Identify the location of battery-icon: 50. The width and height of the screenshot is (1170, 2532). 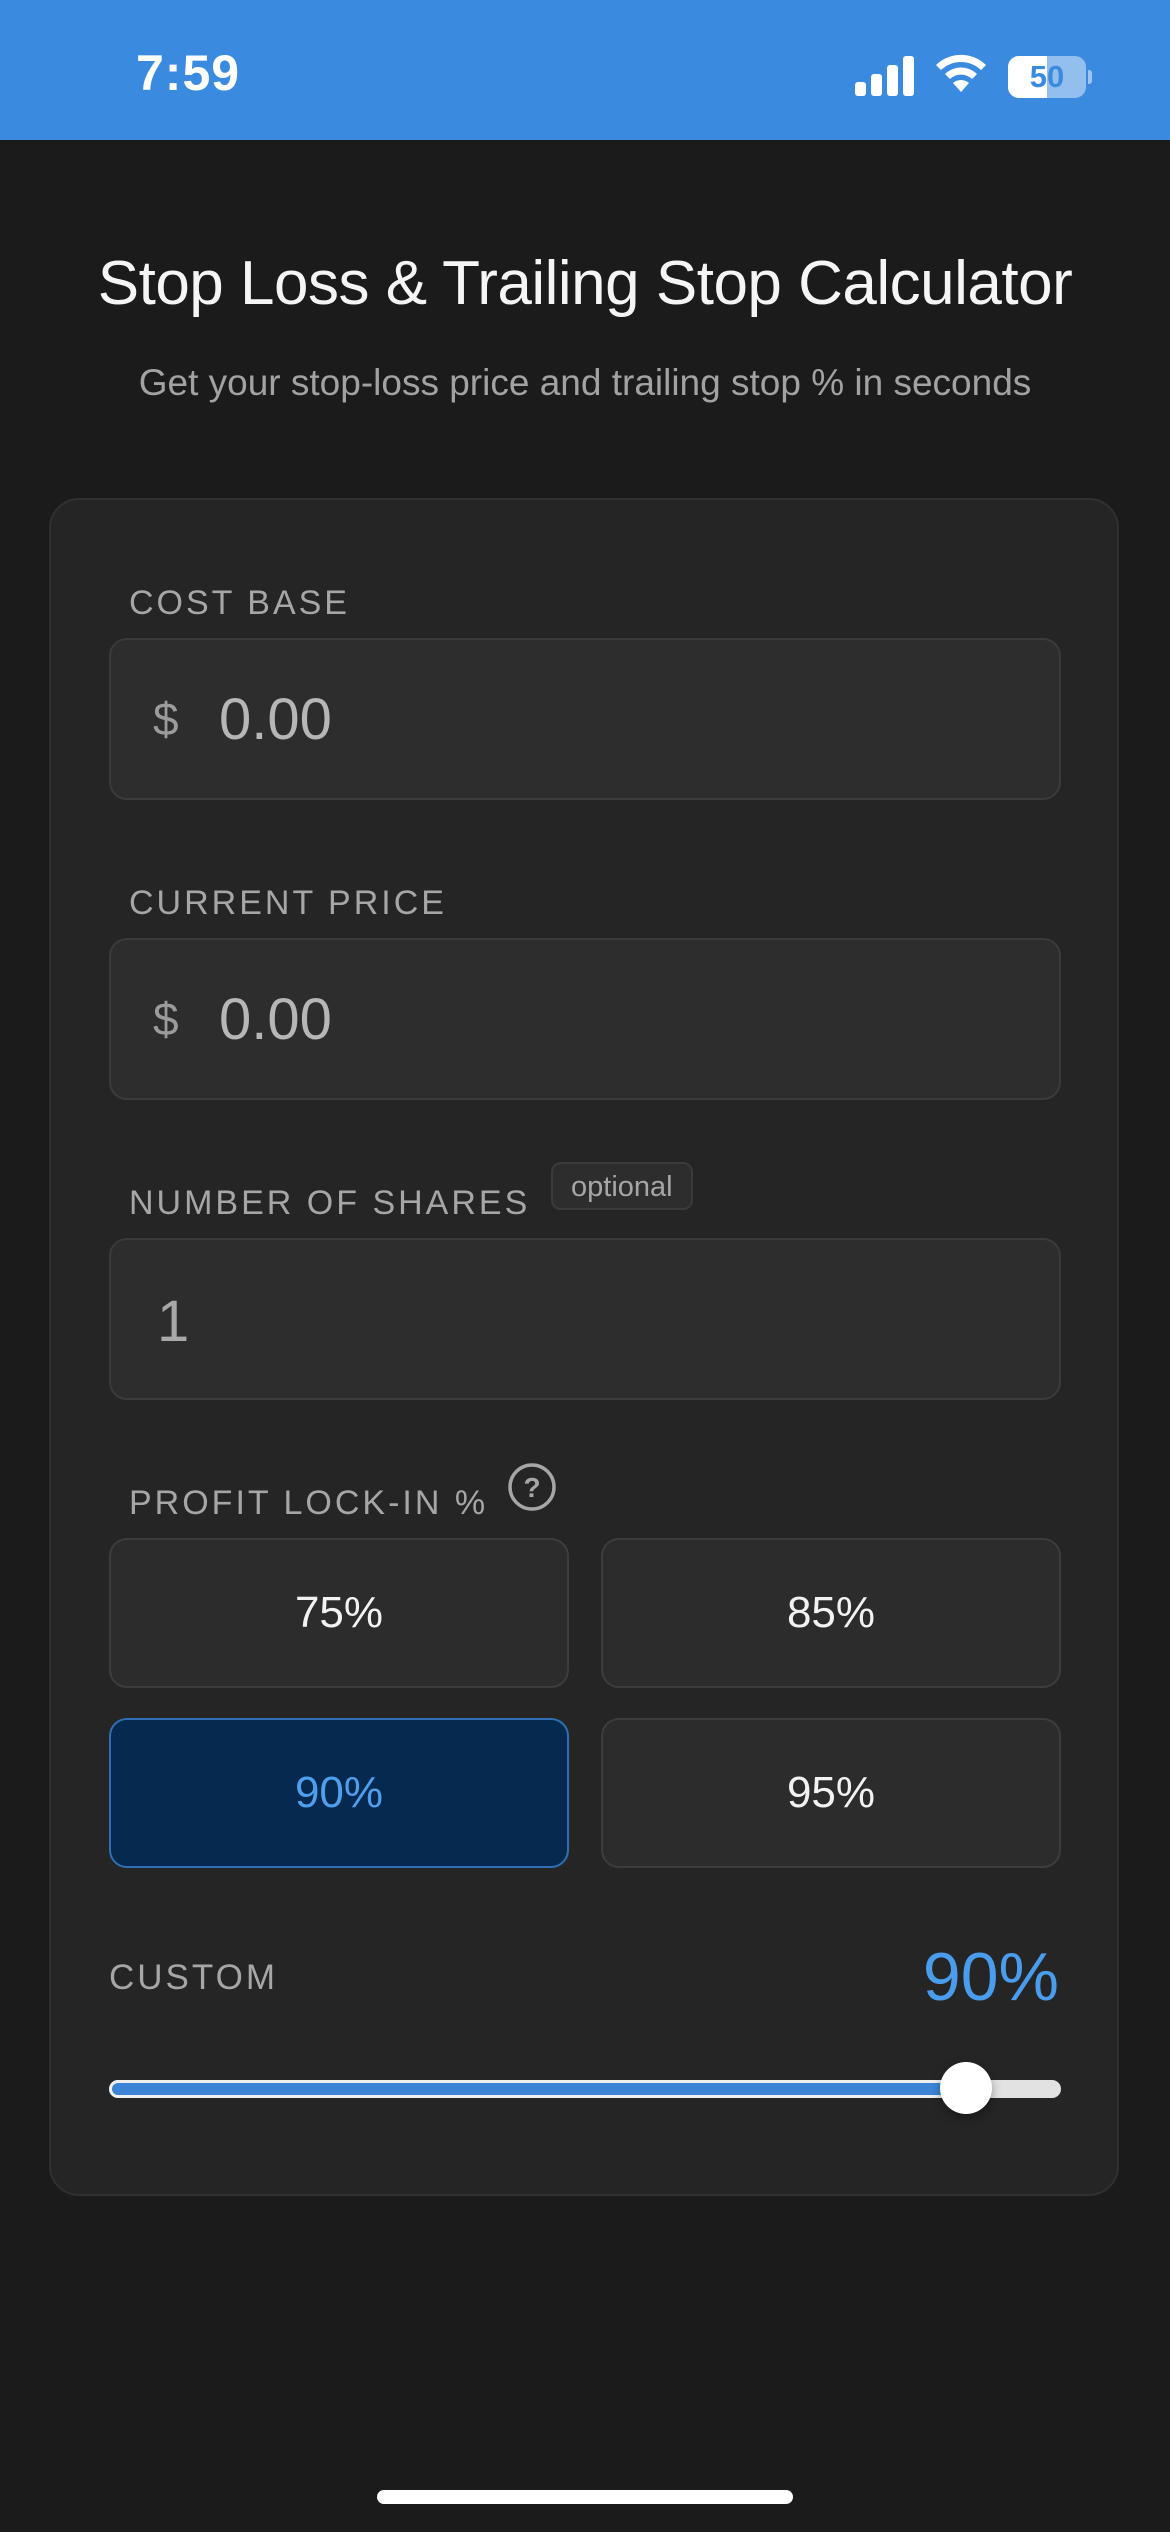
(1050, 77).